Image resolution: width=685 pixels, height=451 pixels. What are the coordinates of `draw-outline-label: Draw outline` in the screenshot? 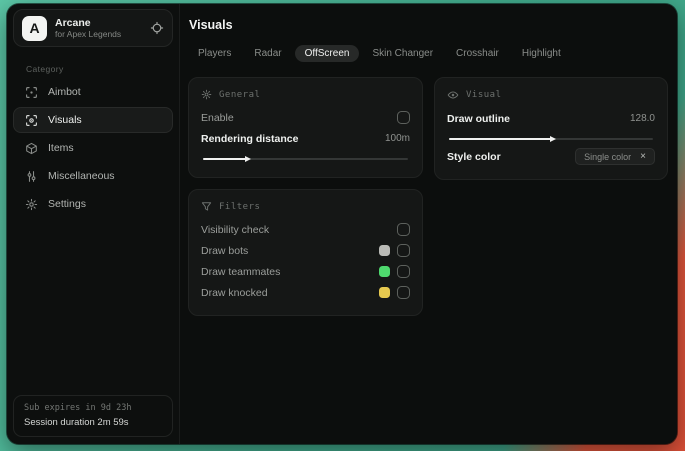 It's located at (479, 118).